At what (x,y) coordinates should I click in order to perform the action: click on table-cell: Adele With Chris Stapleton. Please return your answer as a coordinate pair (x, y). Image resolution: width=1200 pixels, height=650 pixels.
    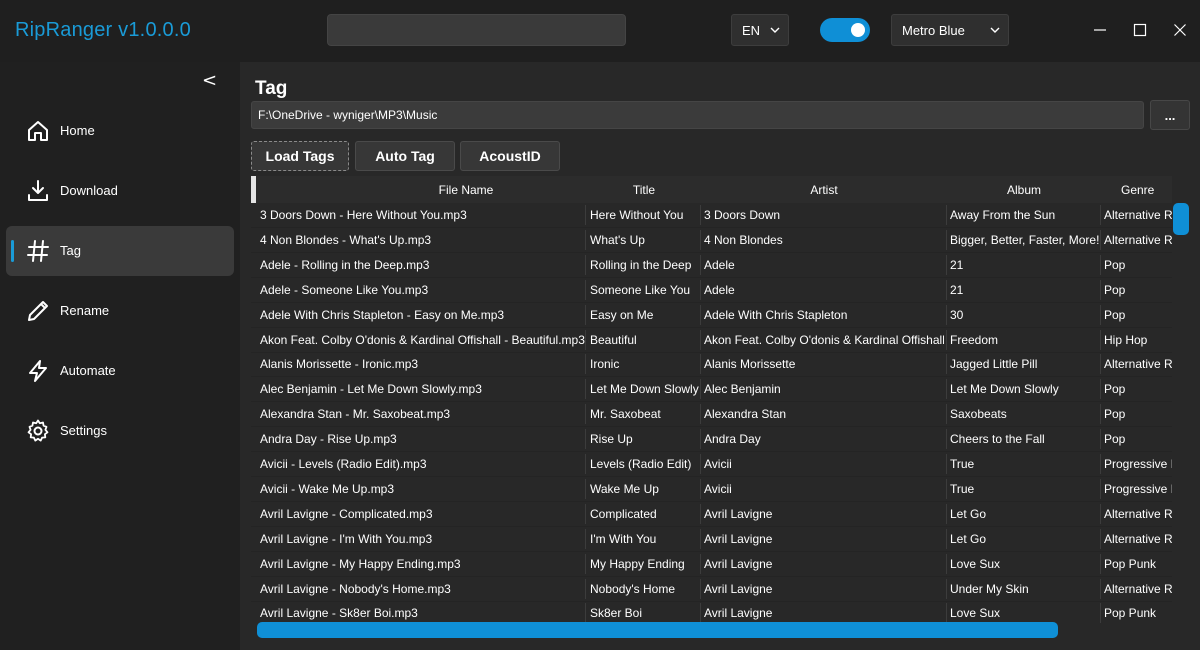
    Looking at the image, I should click on (824, 316).